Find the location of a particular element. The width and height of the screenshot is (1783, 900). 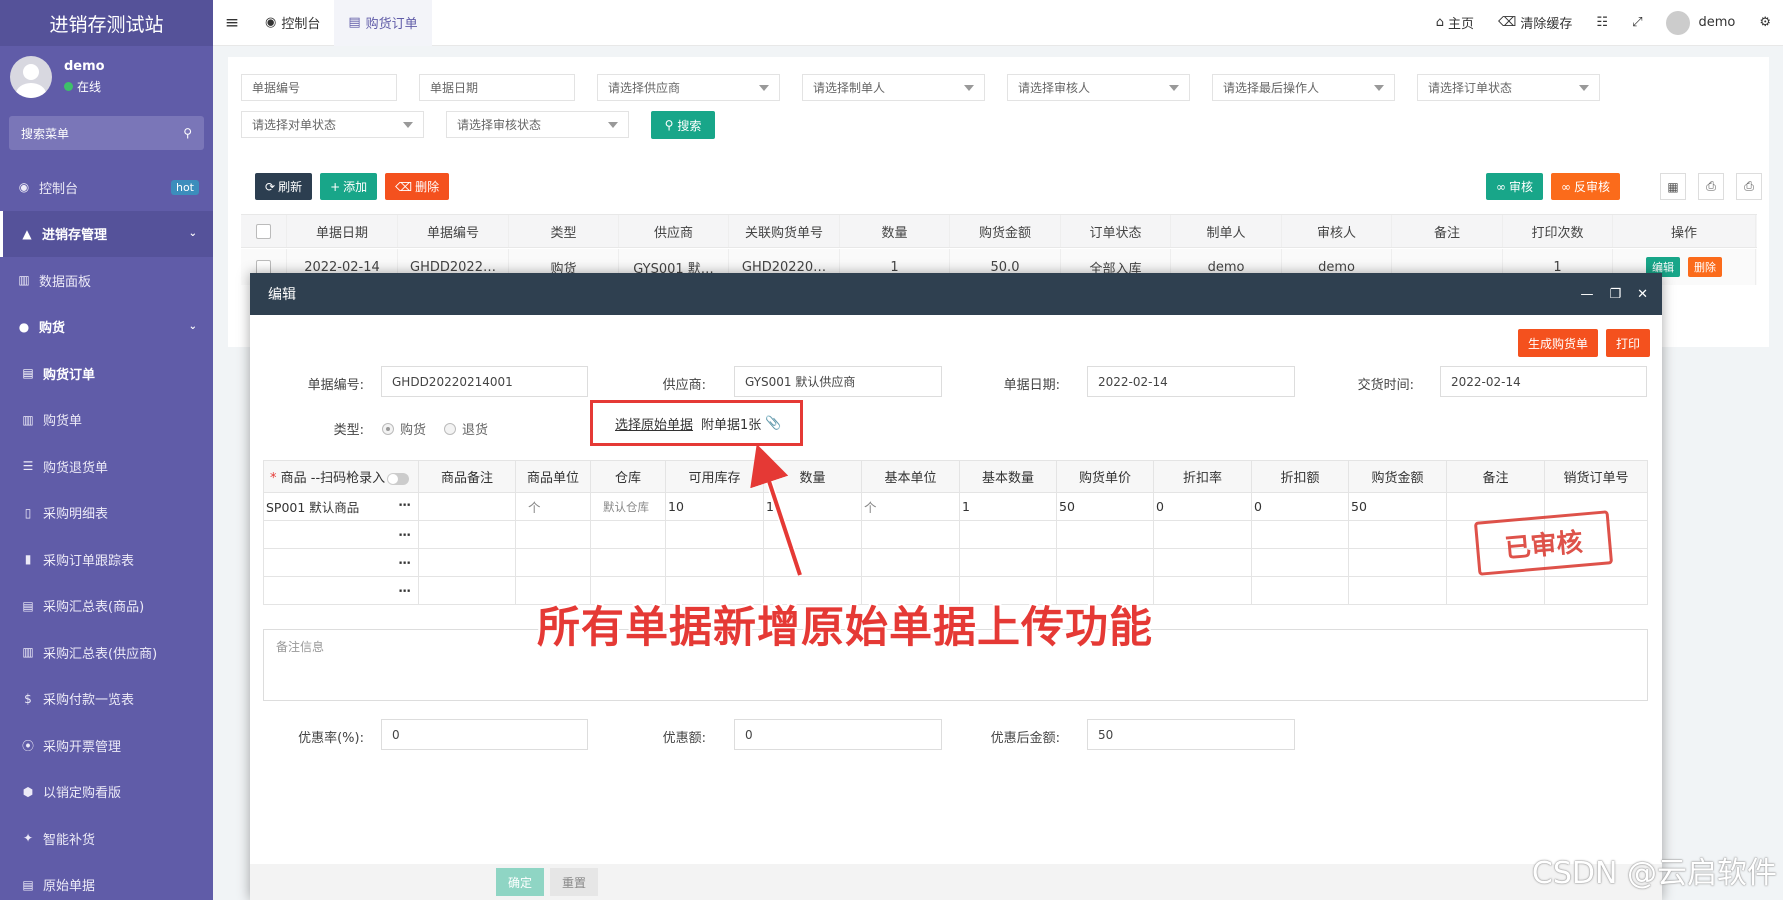

avatar is located at coordinates (1678, 22).